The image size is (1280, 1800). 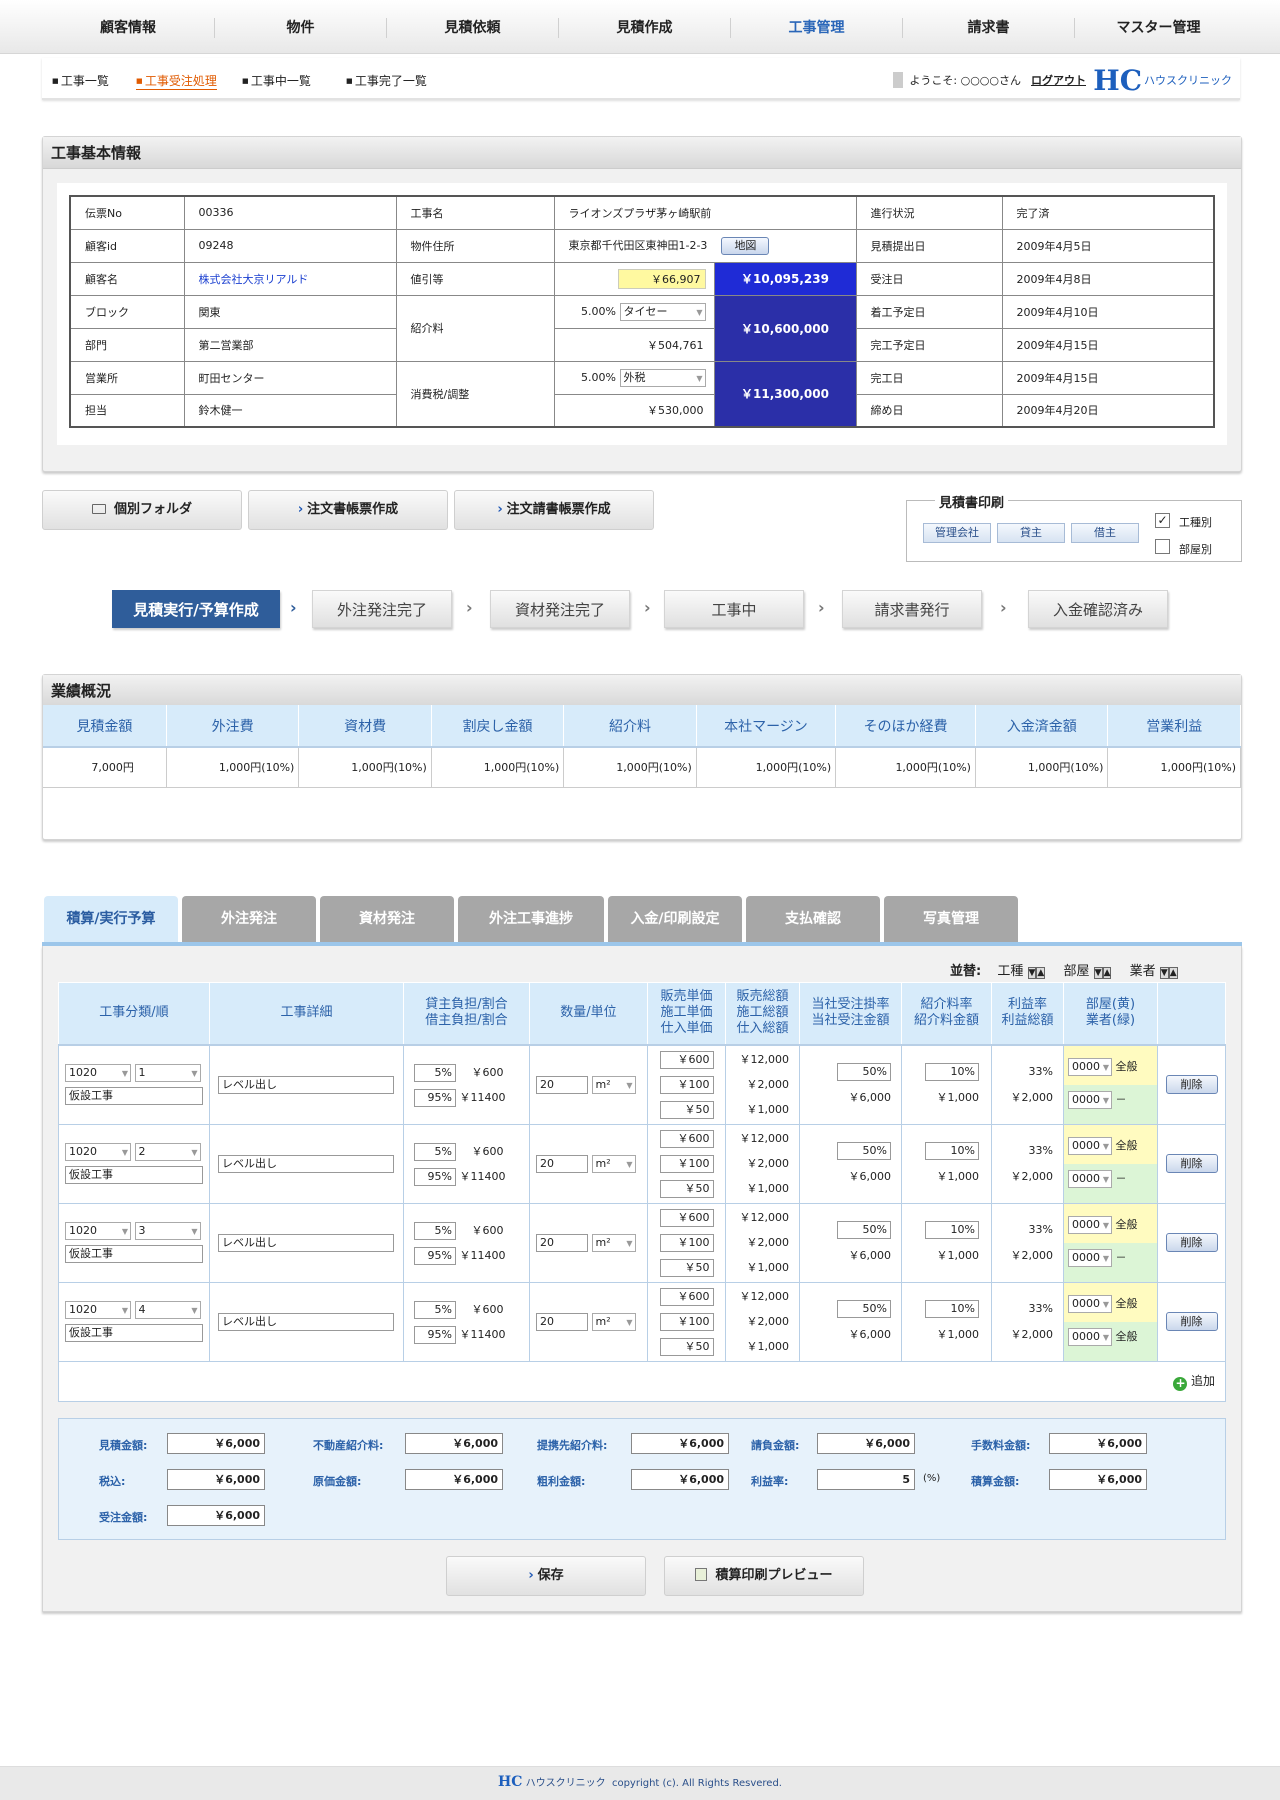 What do you see at coordinates (675, 919) in the screenshot?
I see `tab-payment-print: 入金/印刷設定` at bounding box center [675, 919].